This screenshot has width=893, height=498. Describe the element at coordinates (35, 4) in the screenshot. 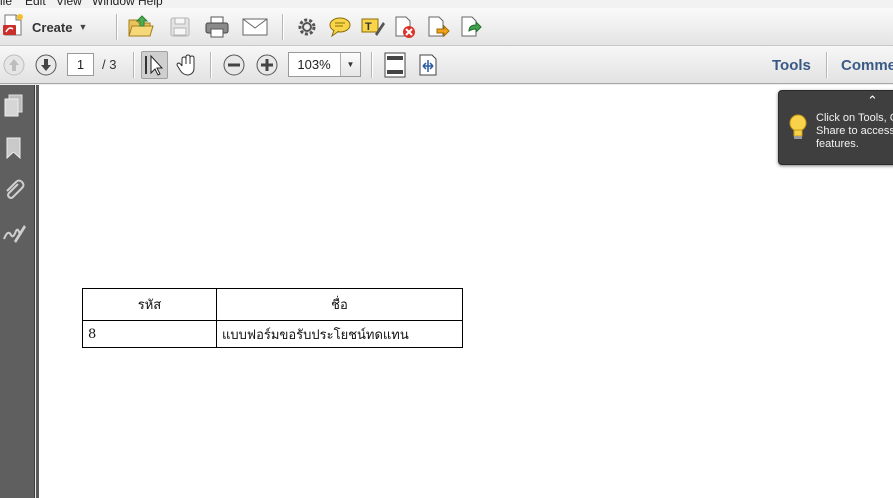

I see `menu-edit: Edit` at that location.